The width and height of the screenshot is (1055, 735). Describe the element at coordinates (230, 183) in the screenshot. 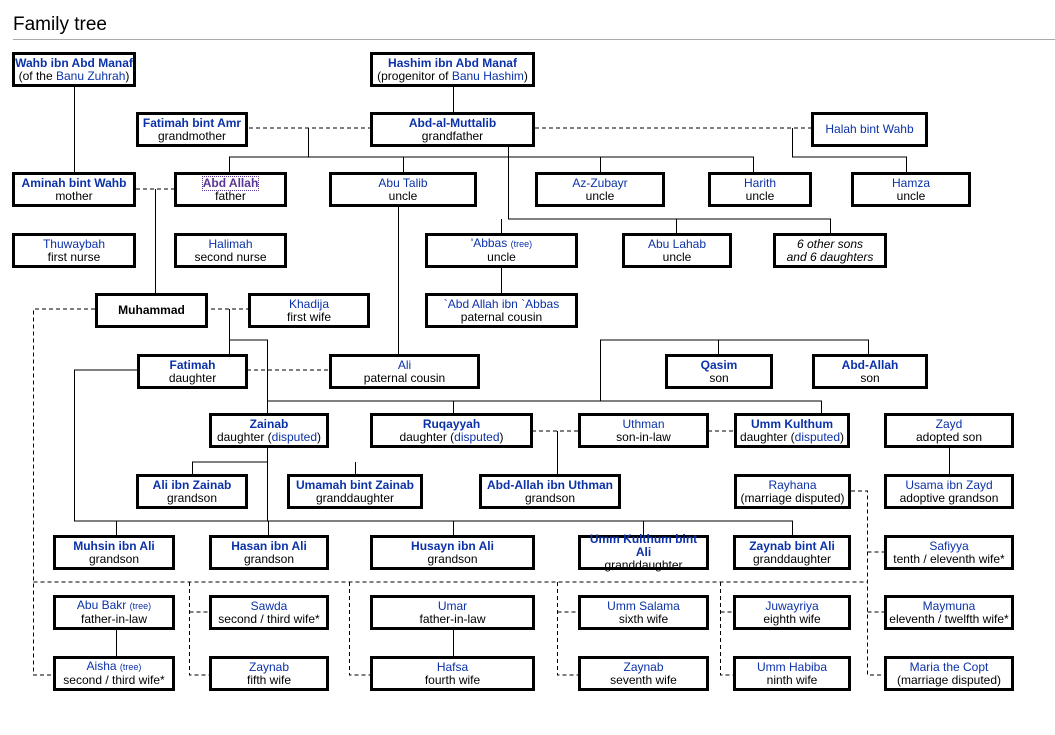

I see `node-name: Abd Allah` at that location.